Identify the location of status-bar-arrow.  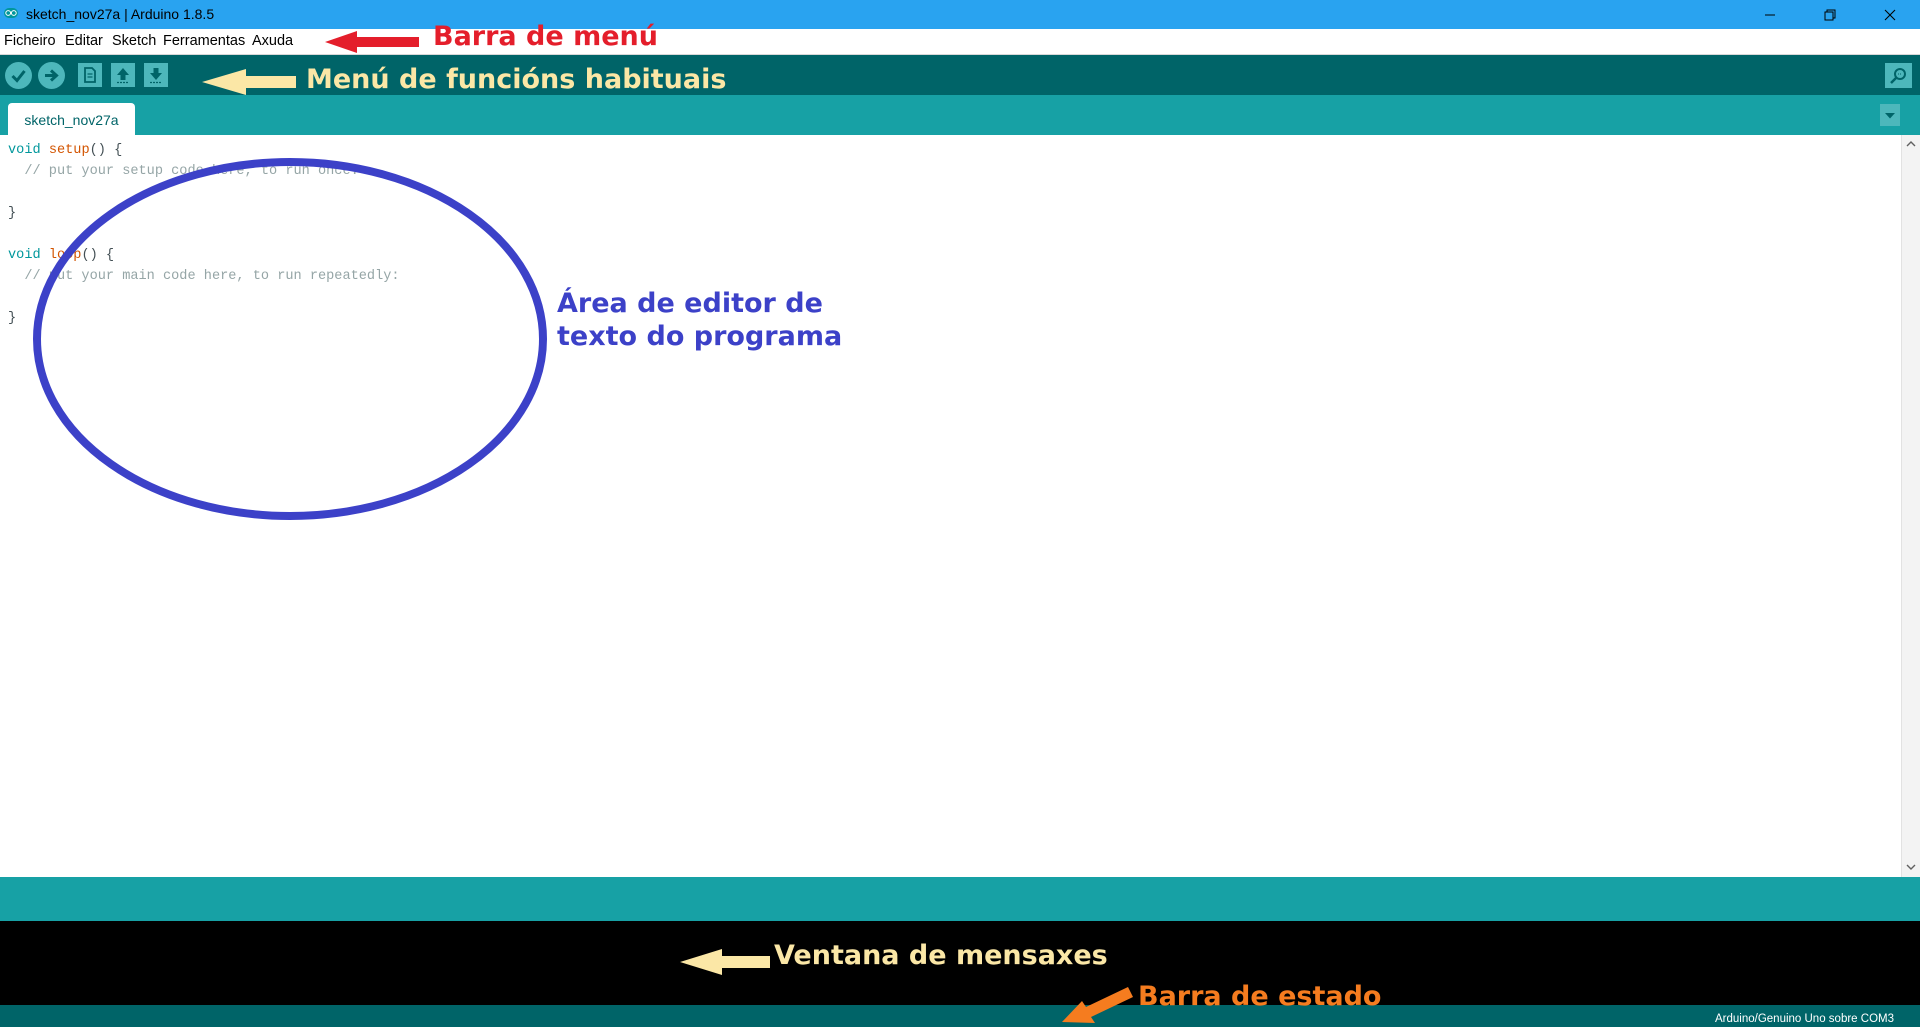
(1097, 1005).